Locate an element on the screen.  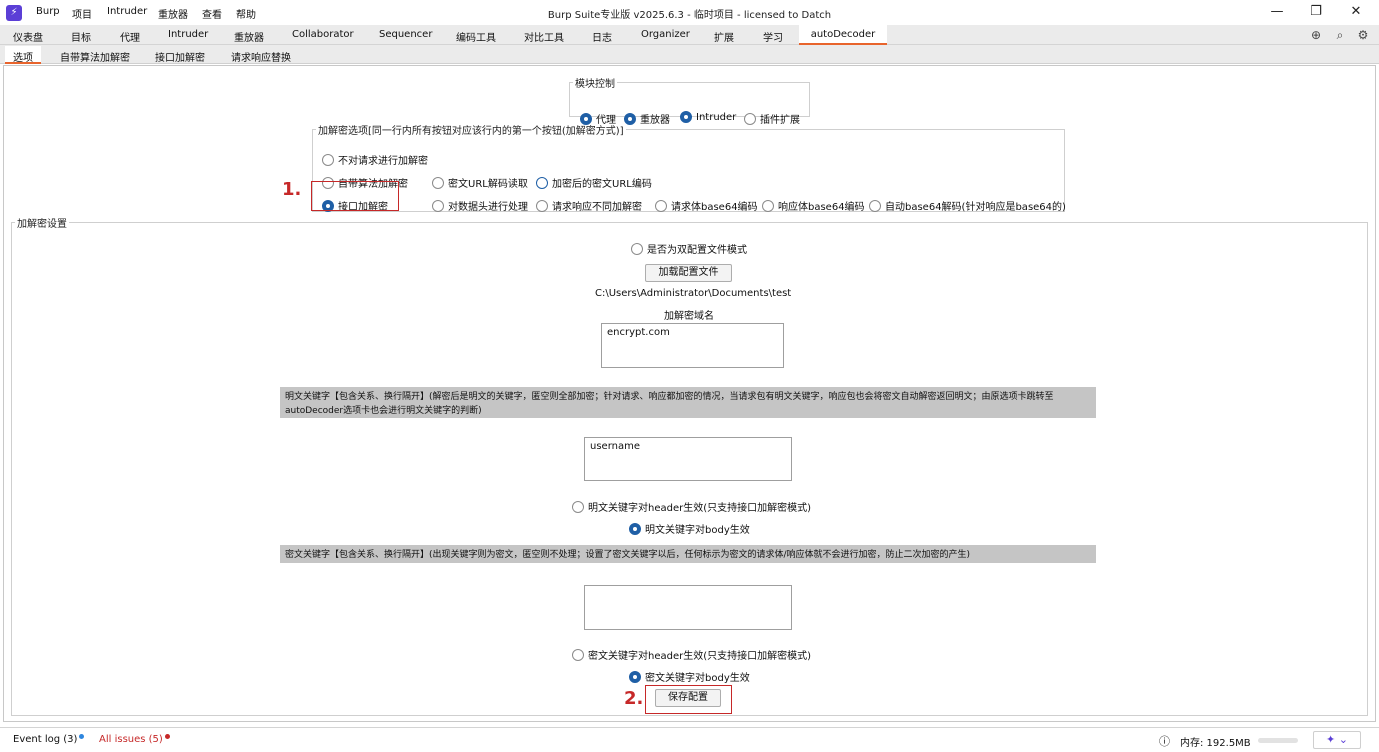
radio-label: 请求体base64编码 is located at coordinates (714, 207).